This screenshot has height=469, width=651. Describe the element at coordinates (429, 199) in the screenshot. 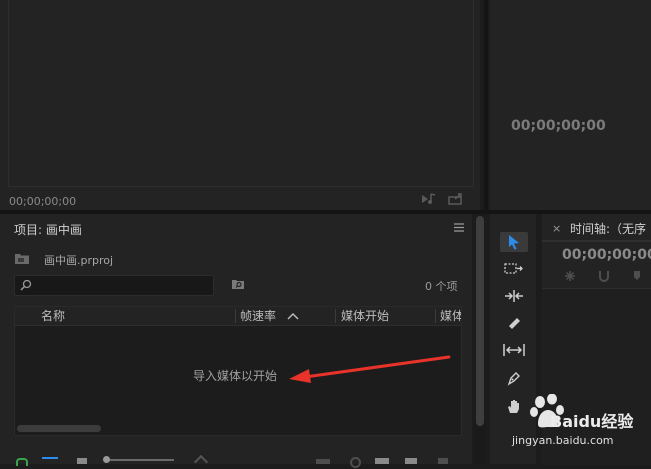

I see `audio-only-icon` at that location.